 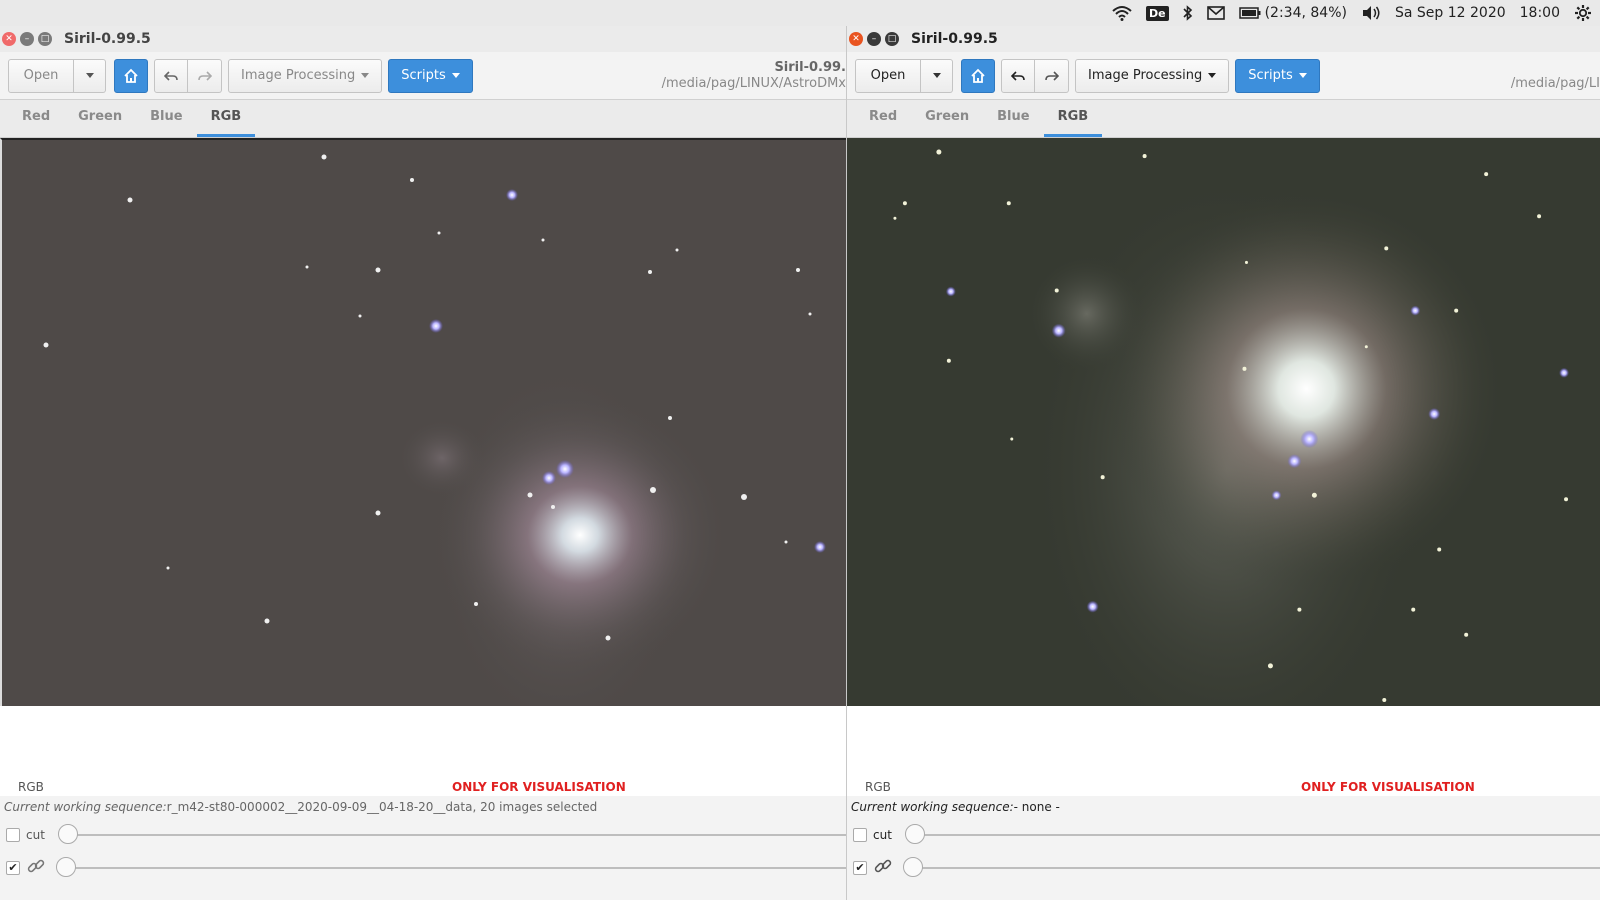 I want to click on battery-icon, so click(x=1249, y=13).